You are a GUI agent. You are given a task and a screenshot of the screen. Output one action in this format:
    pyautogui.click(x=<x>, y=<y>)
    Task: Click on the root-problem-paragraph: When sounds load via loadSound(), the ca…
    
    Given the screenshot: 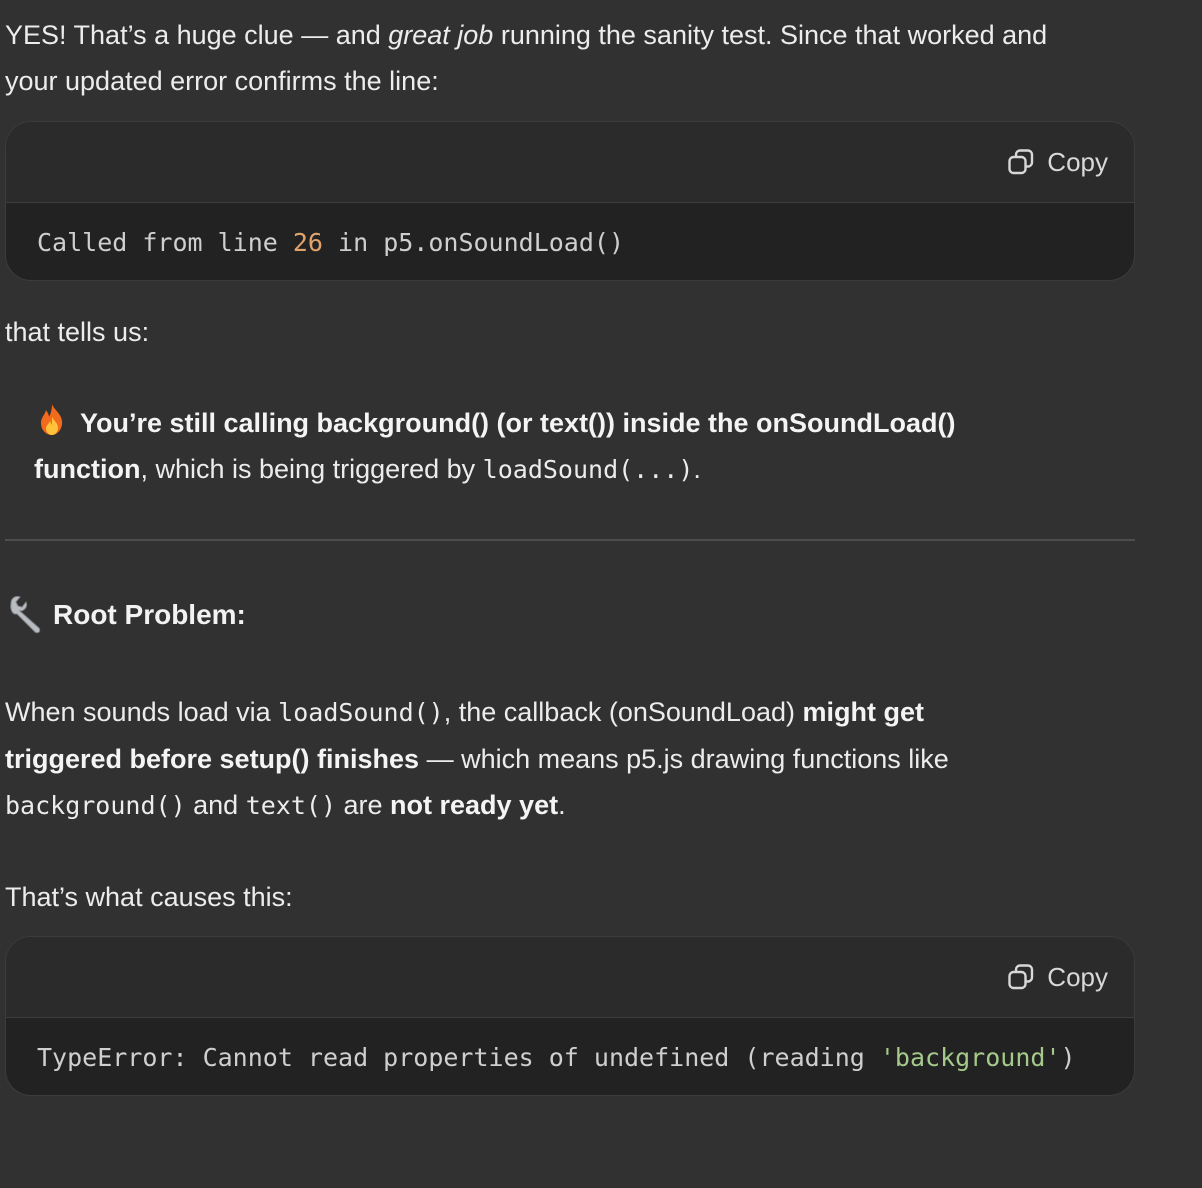 What is the action you would take?
    pyautogui.click(x=477, y=759)
    